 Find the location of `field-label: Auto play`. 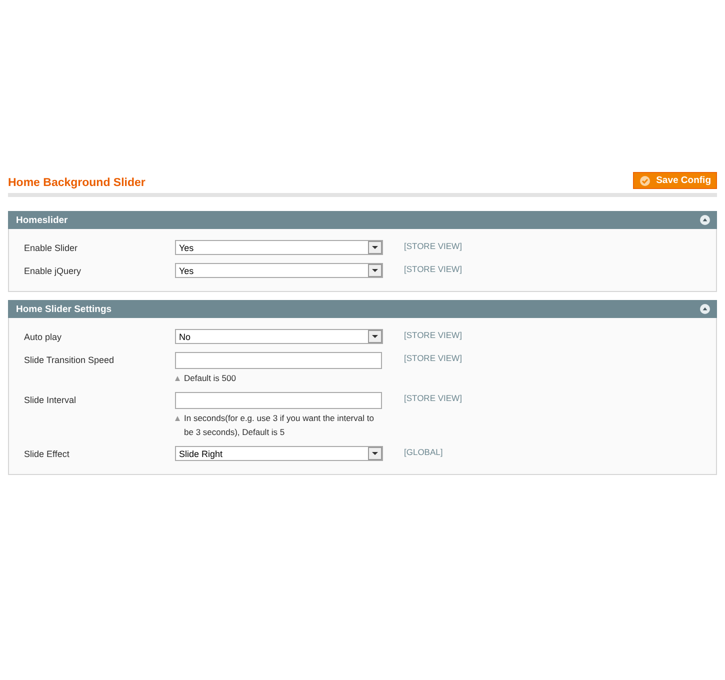

field-label: Auto play is located at coordinates (43, 337).